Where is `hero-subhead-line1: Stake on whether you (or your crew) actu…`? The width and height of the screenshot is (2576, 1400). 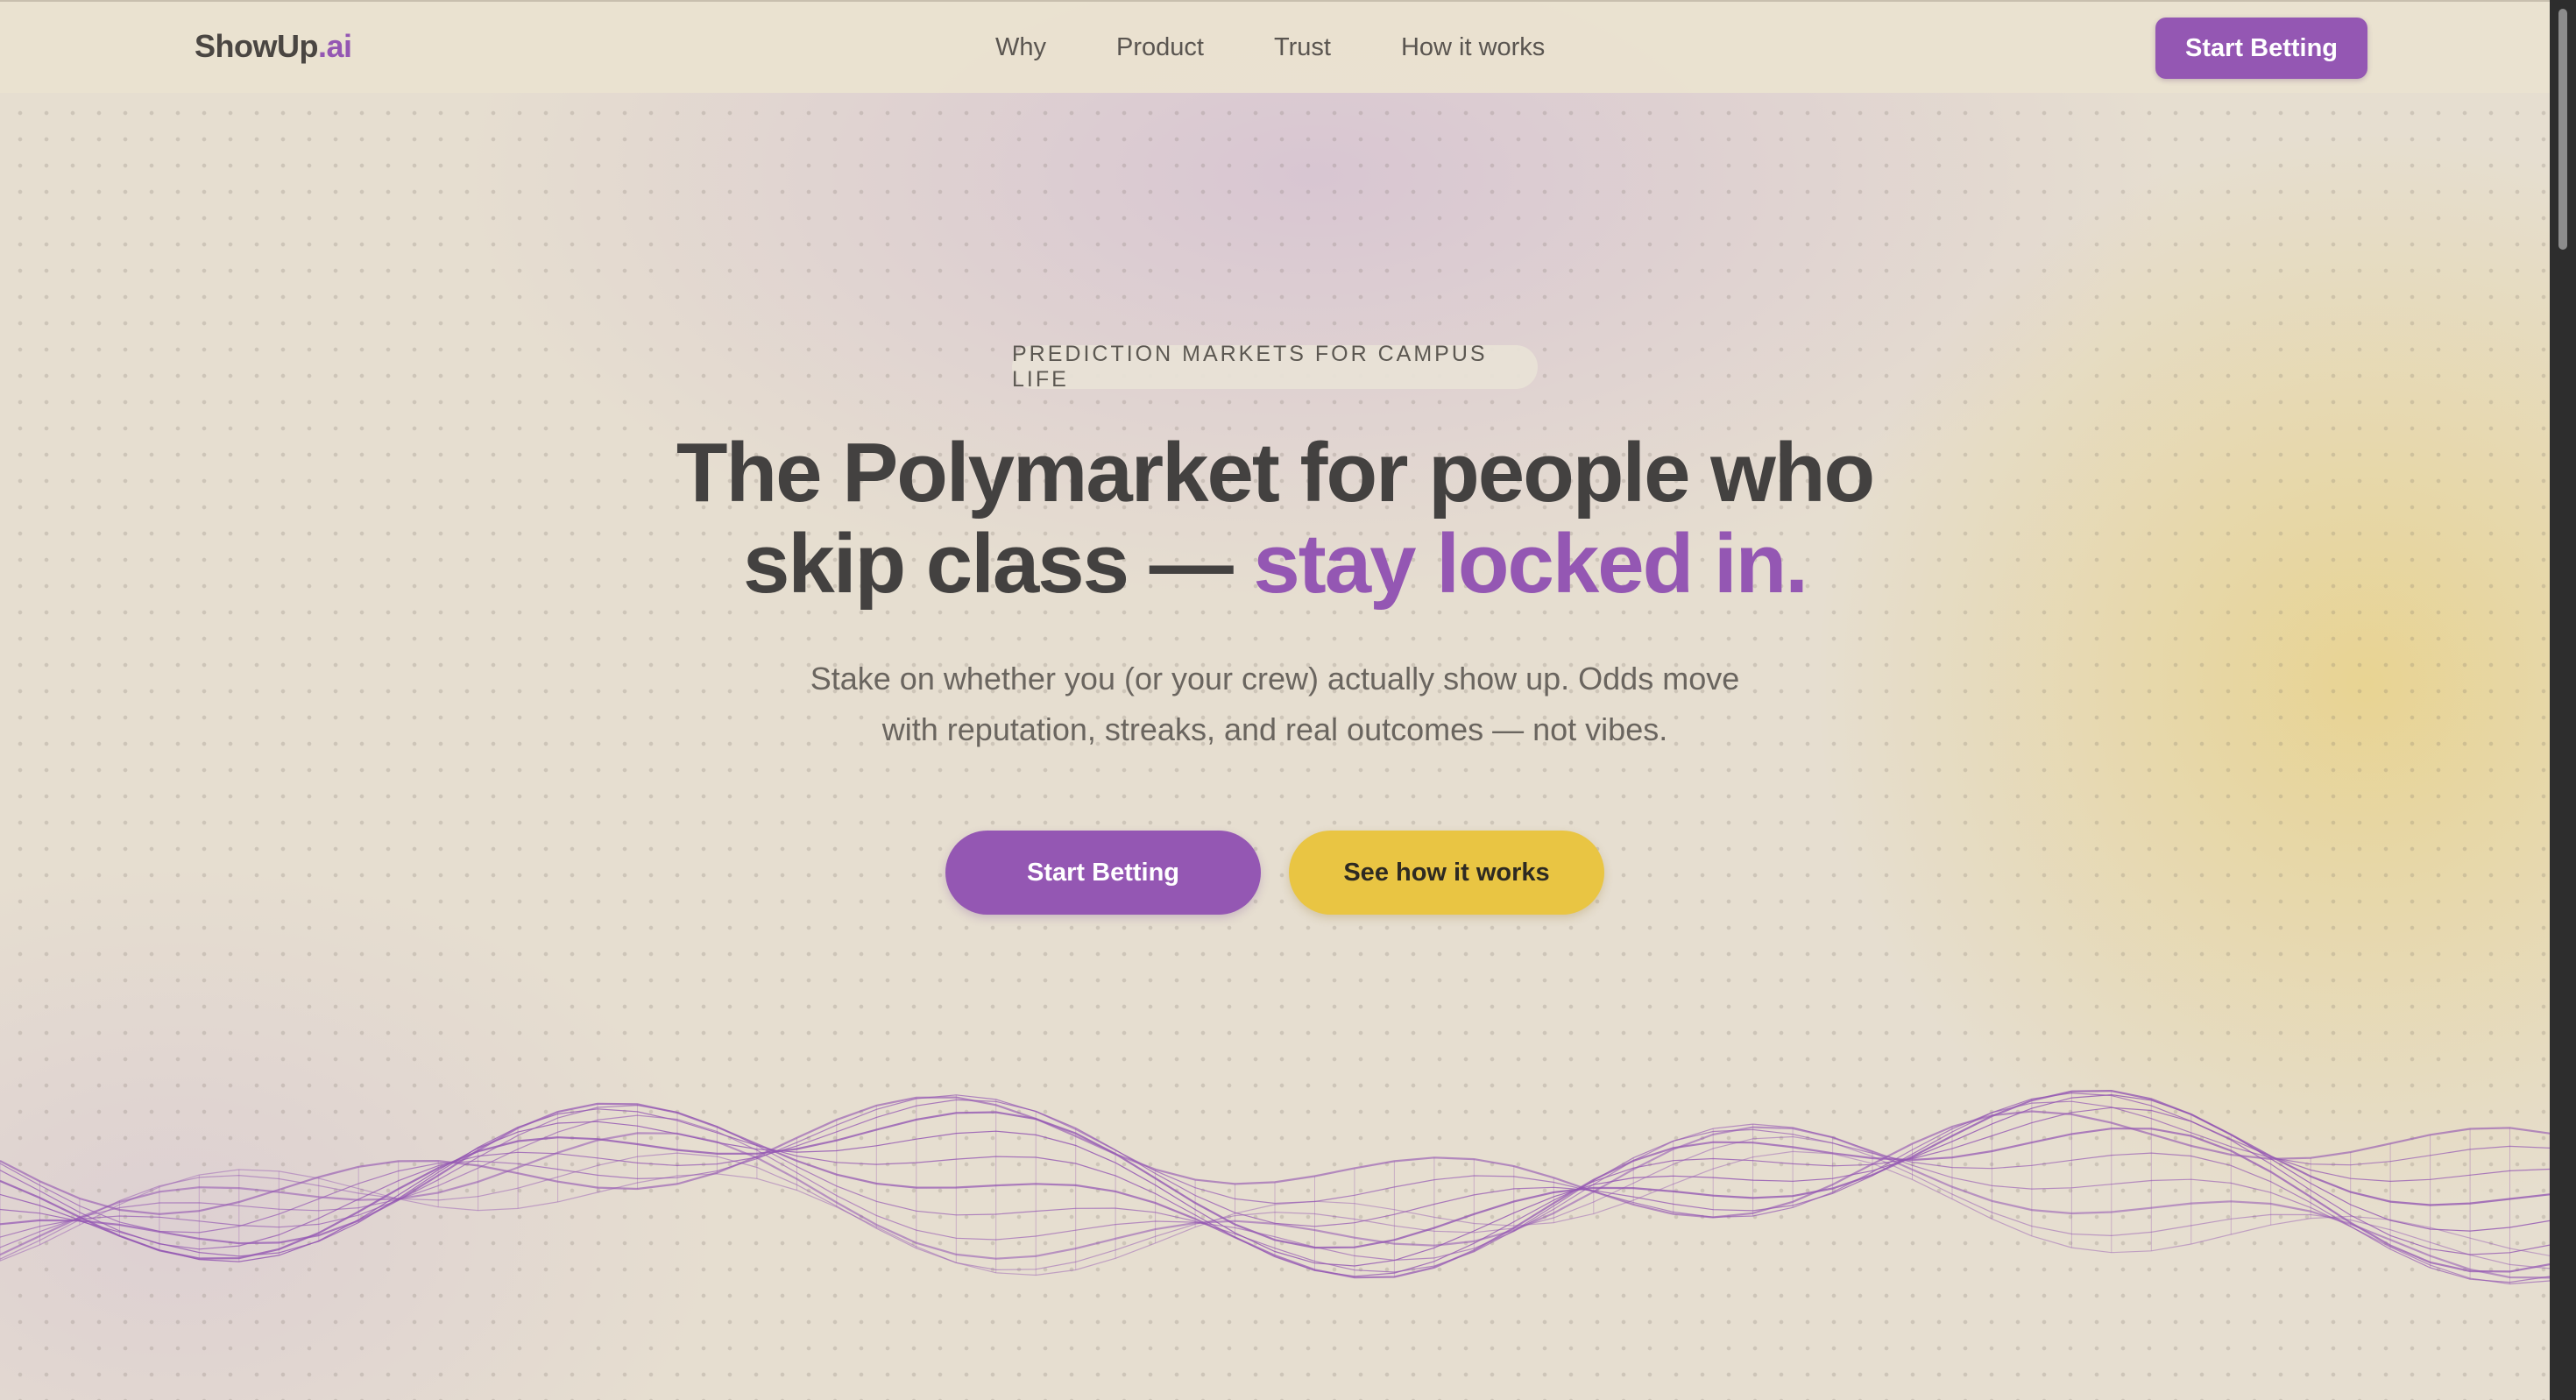 hero-subhead-line1: Stake on whether you (or your crew) actu… is located at coordinates (1275, 678).